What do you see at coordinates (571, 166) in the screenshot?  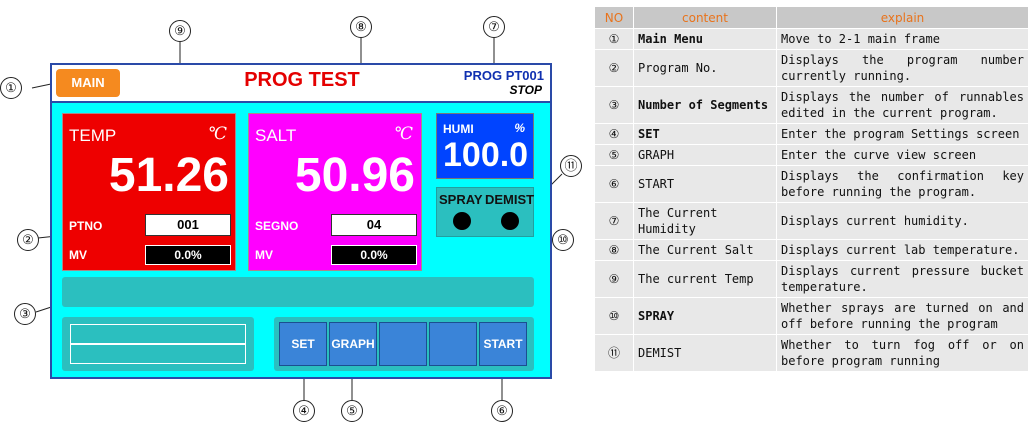 I see `callout-11: ⑪` at bounding box center [571, 166].